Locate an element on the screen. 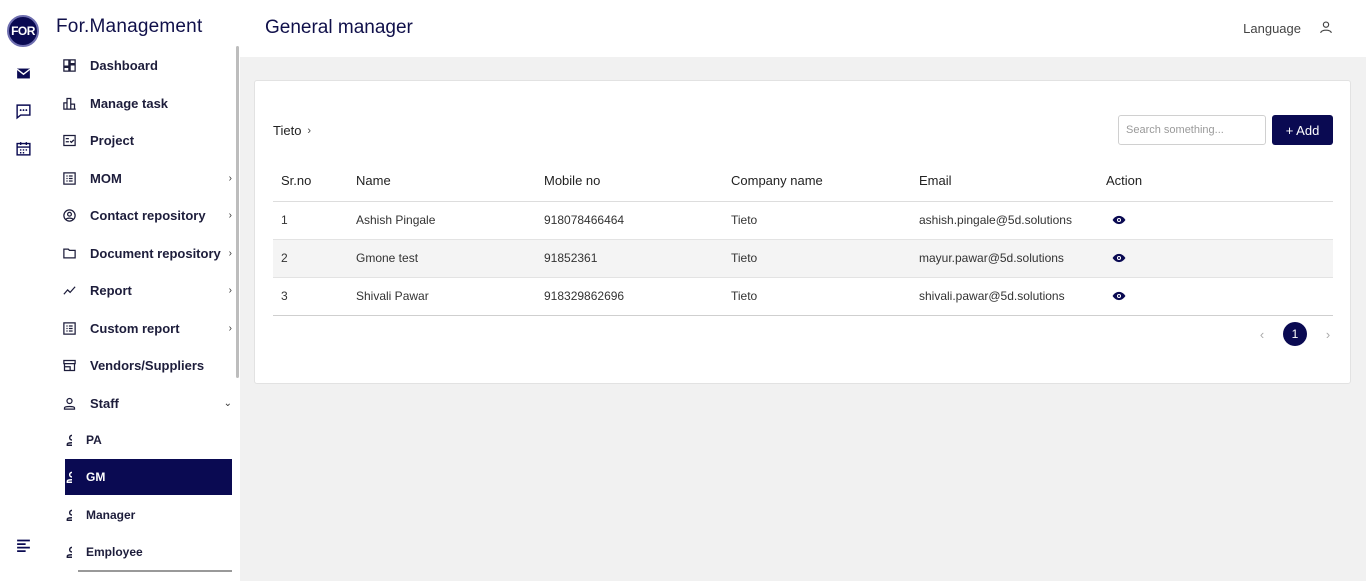  user-icon is located at coordinates (1326, 27).